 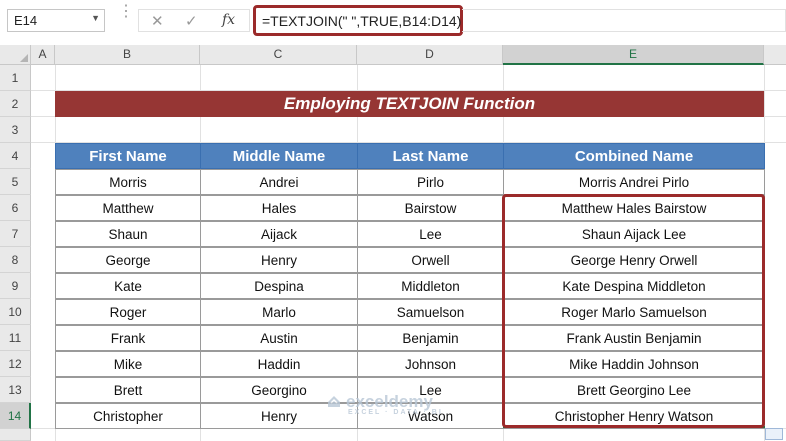 I want to click on row-header-2: 2, so click(x=15, y=104).